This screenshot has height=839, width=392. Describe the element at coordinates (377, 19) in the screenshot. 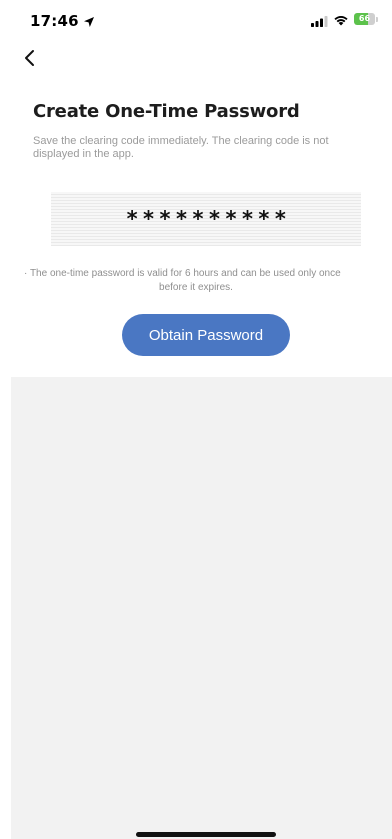

I see `battery-cap` at that location.